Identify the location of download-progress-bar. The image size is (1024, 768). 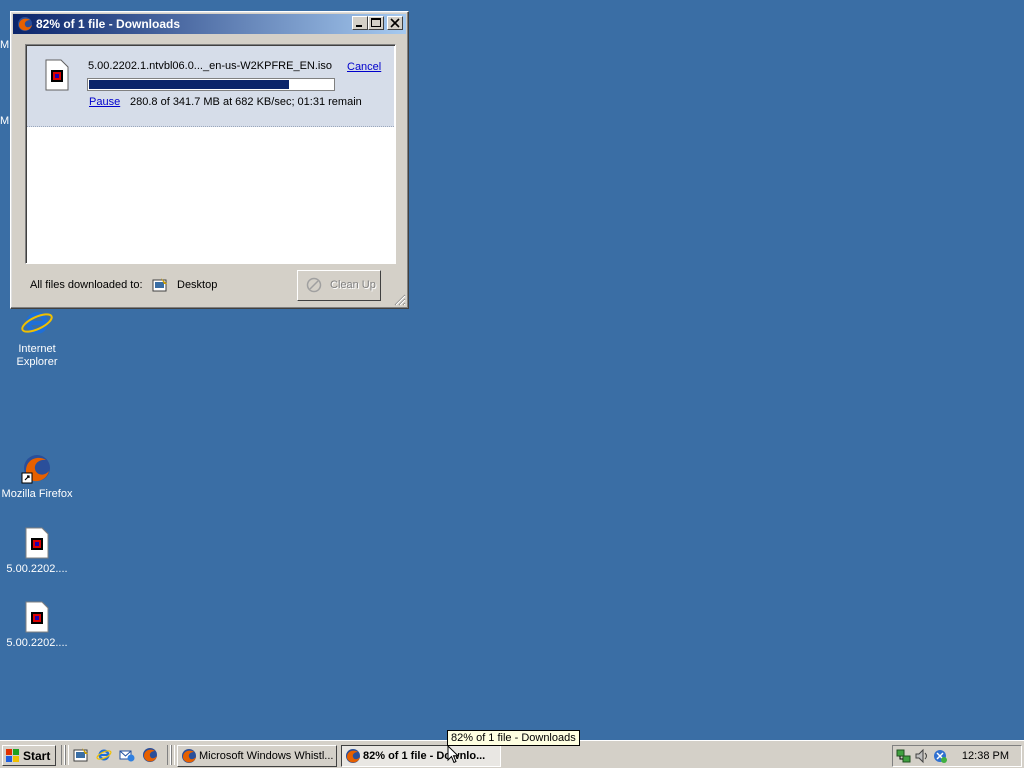
(211, 84).